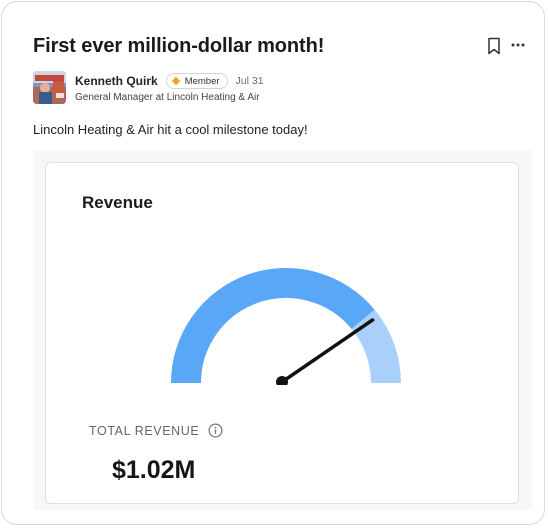 Image resolution: width=548 pixels, height=528 pixels. Describe the element at coordinates (202, 81) in the screenshot. I see `member-badge-label: Member` at that location.